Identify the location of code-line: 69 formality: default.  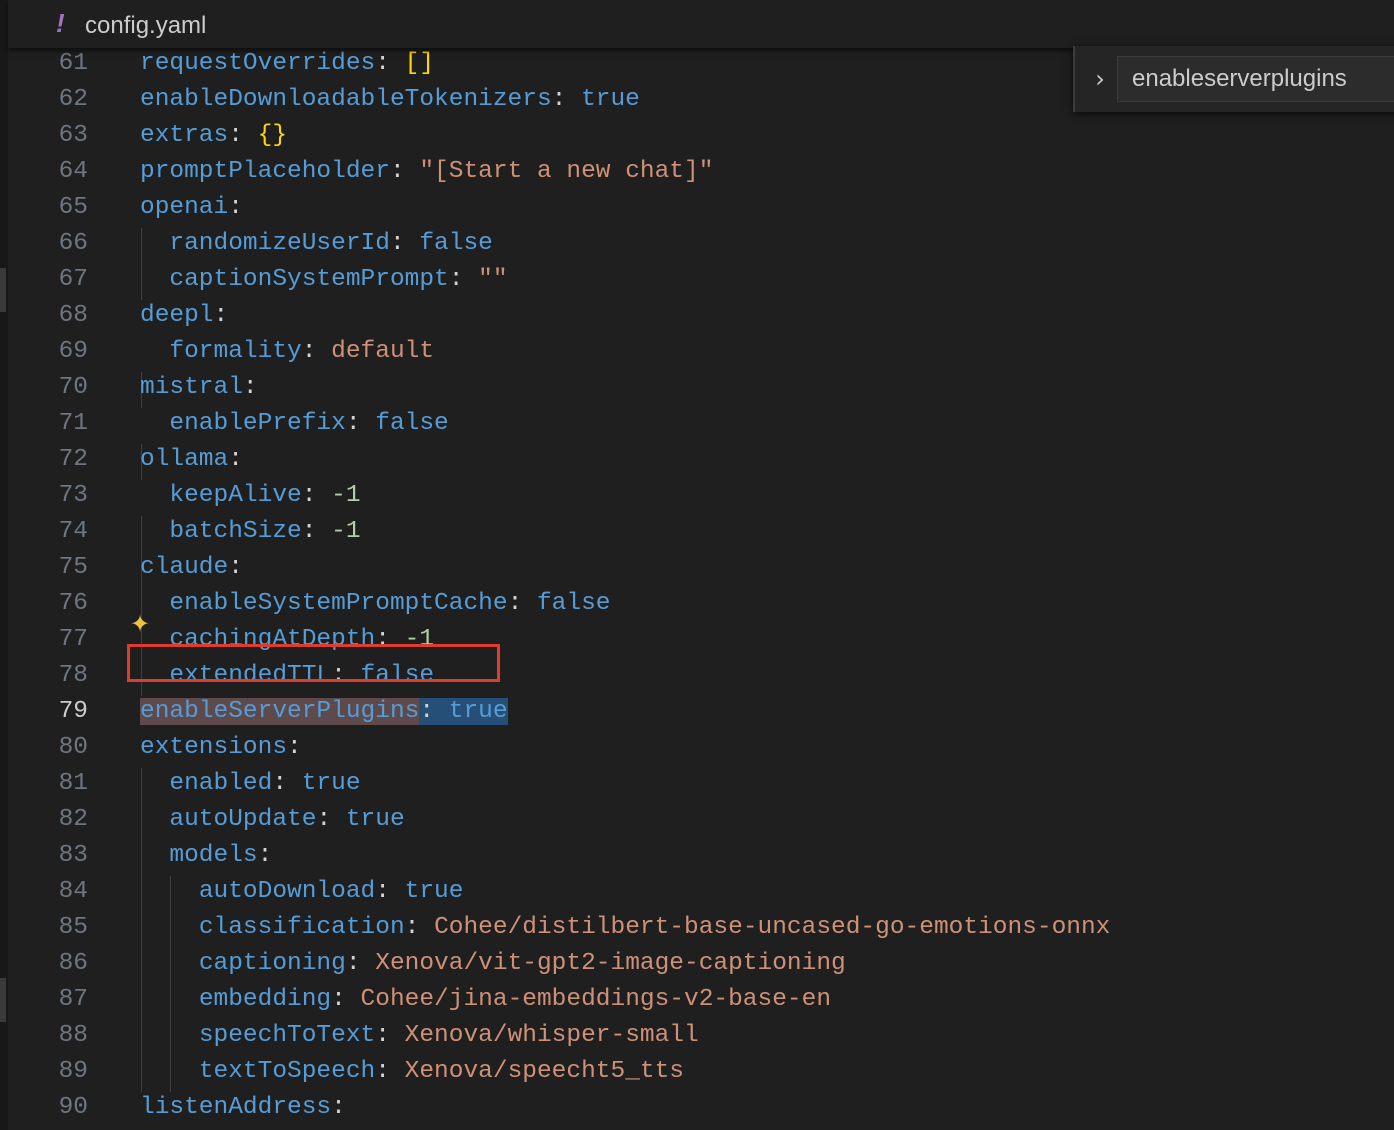
(701, 352).